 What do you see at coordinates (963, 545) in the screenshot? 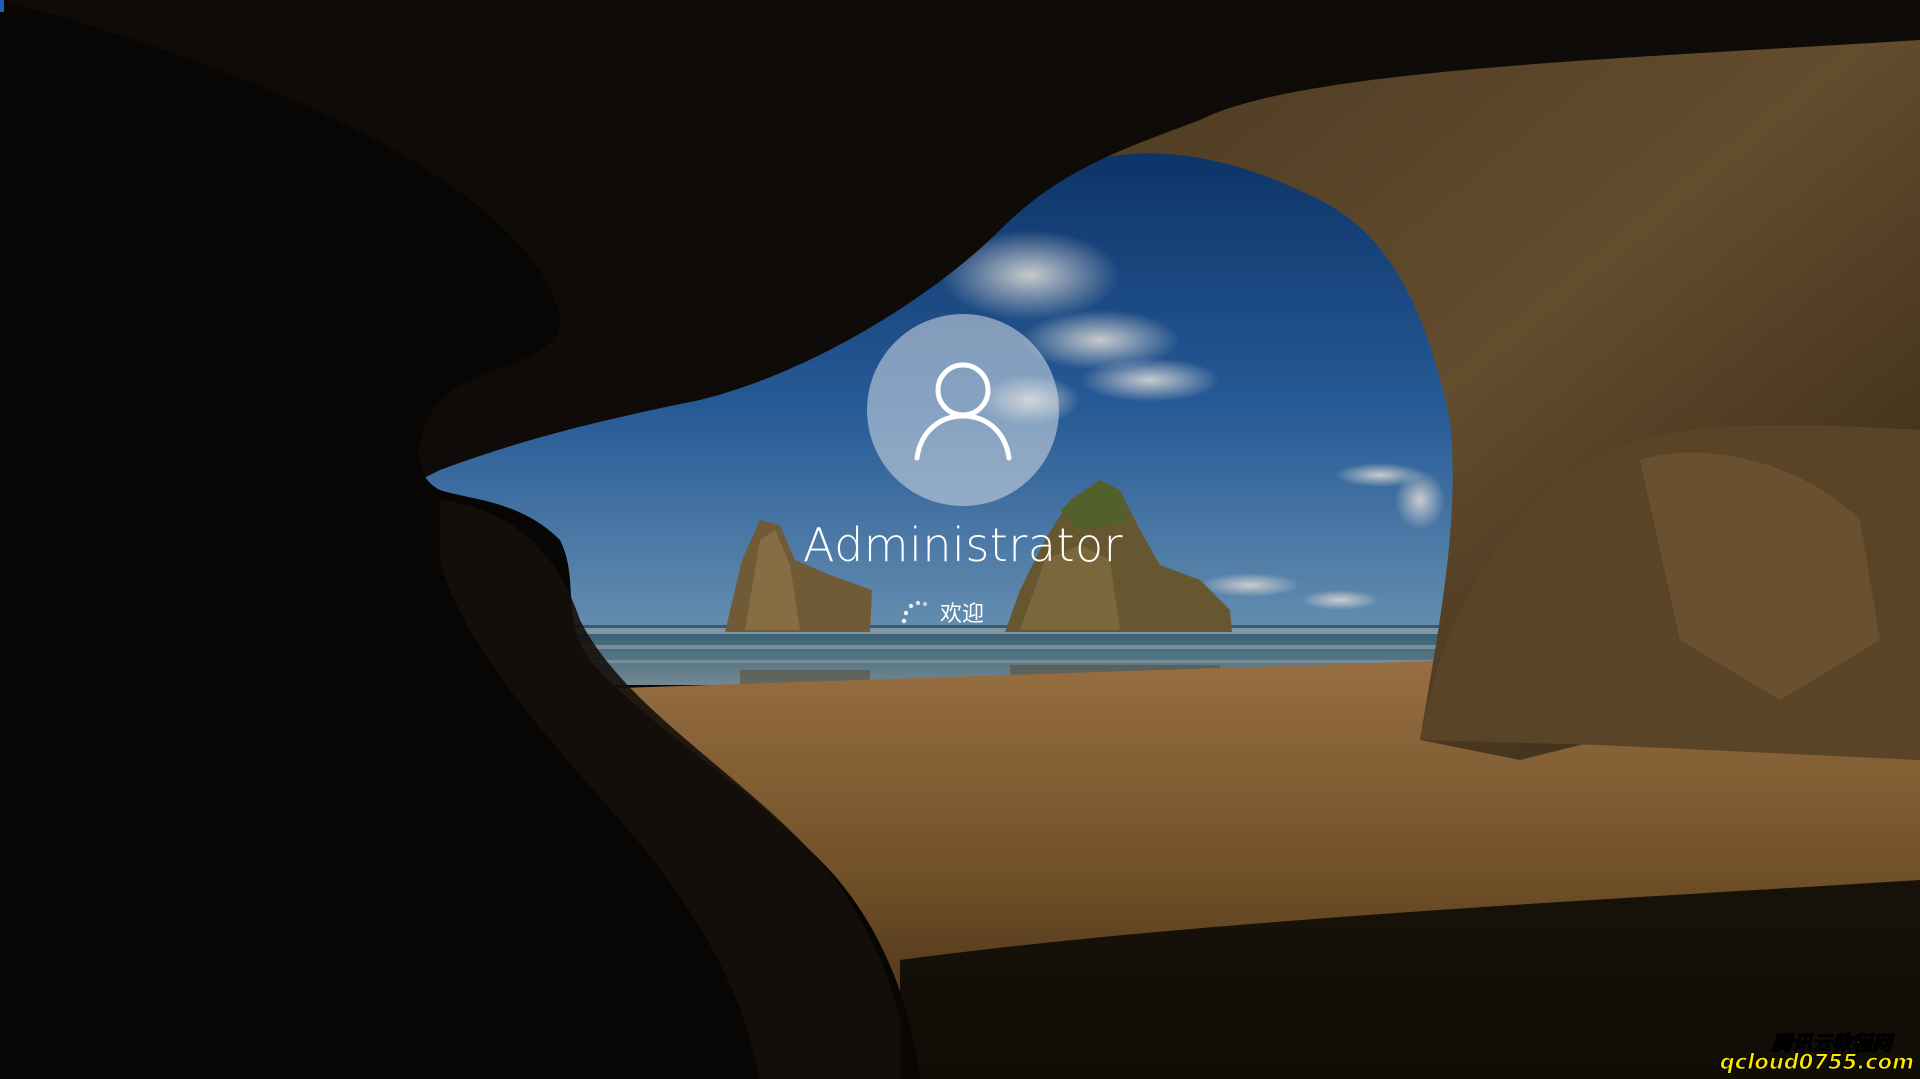
I see `username-label: Administrator` at bounding box center [963, 545].